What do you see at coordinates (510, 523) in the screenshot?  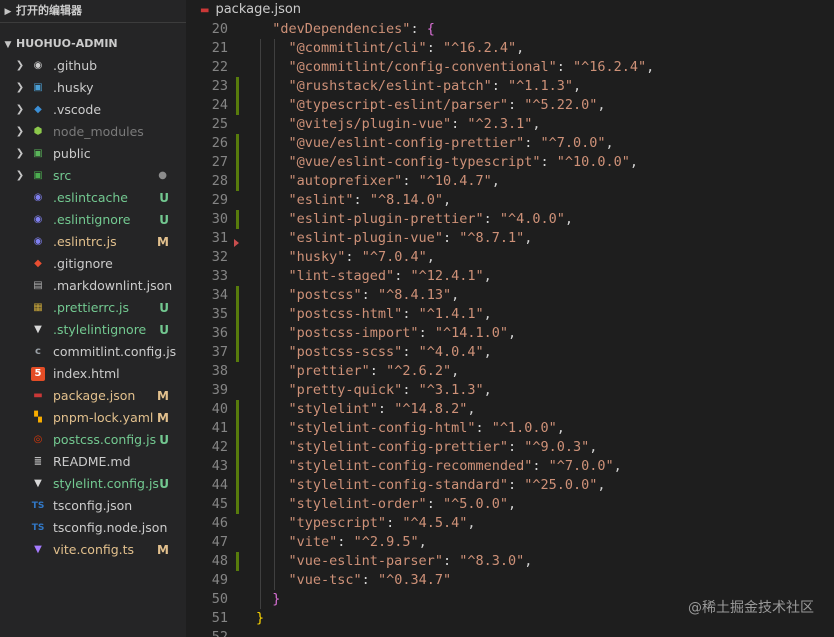 I see `code-line: 46 "typescript": "^4.5.4",` at bounding box center [510, 523].